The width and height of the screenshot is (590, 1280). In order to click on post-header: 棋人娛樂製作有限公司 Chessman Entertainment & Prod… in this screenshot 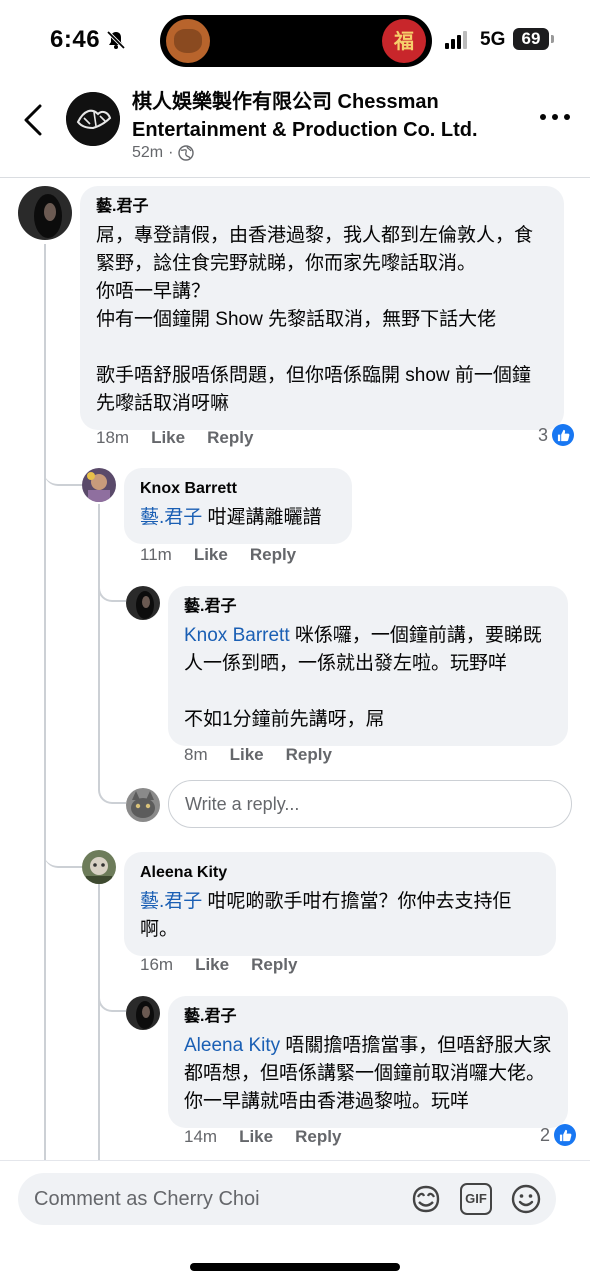, I will do `click(295, 129)`.